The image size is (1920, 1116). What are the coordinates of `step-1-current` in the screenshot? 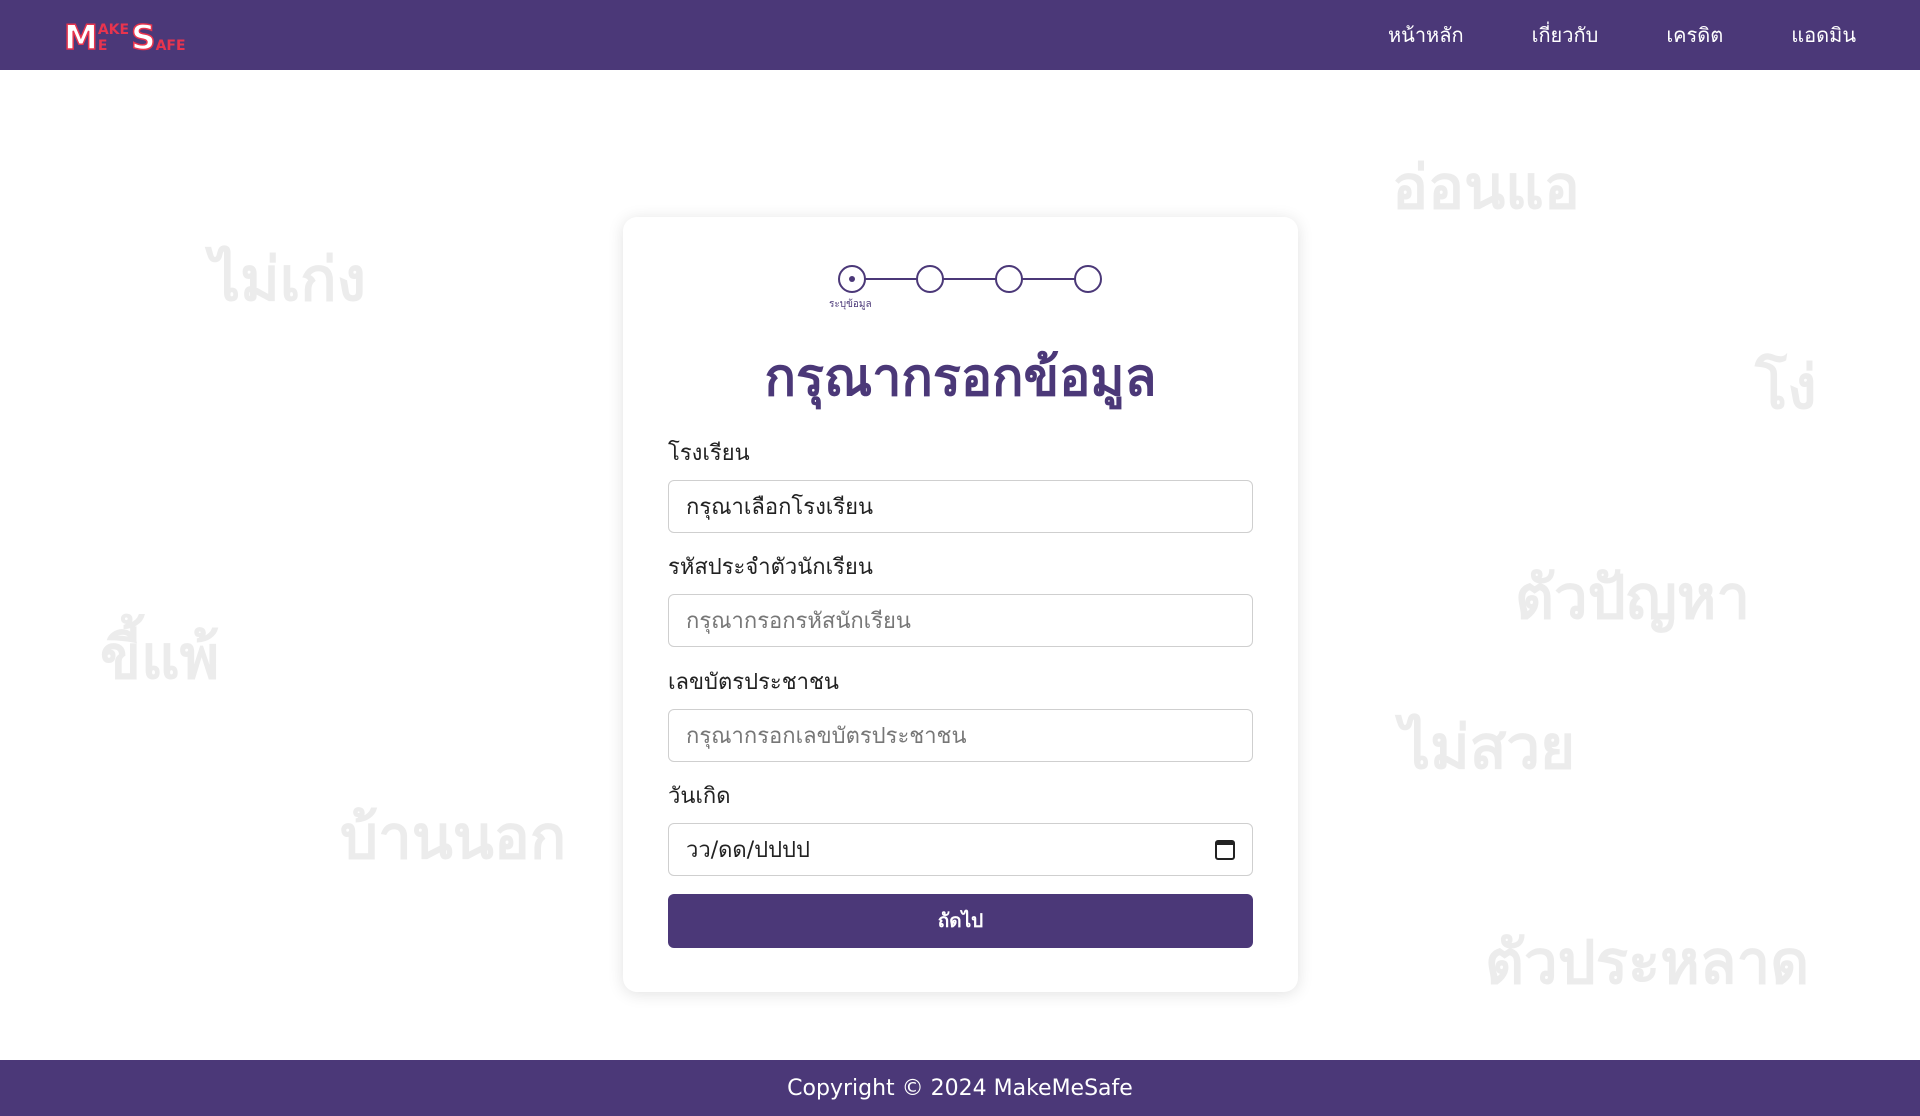 It's located at (852, 279).